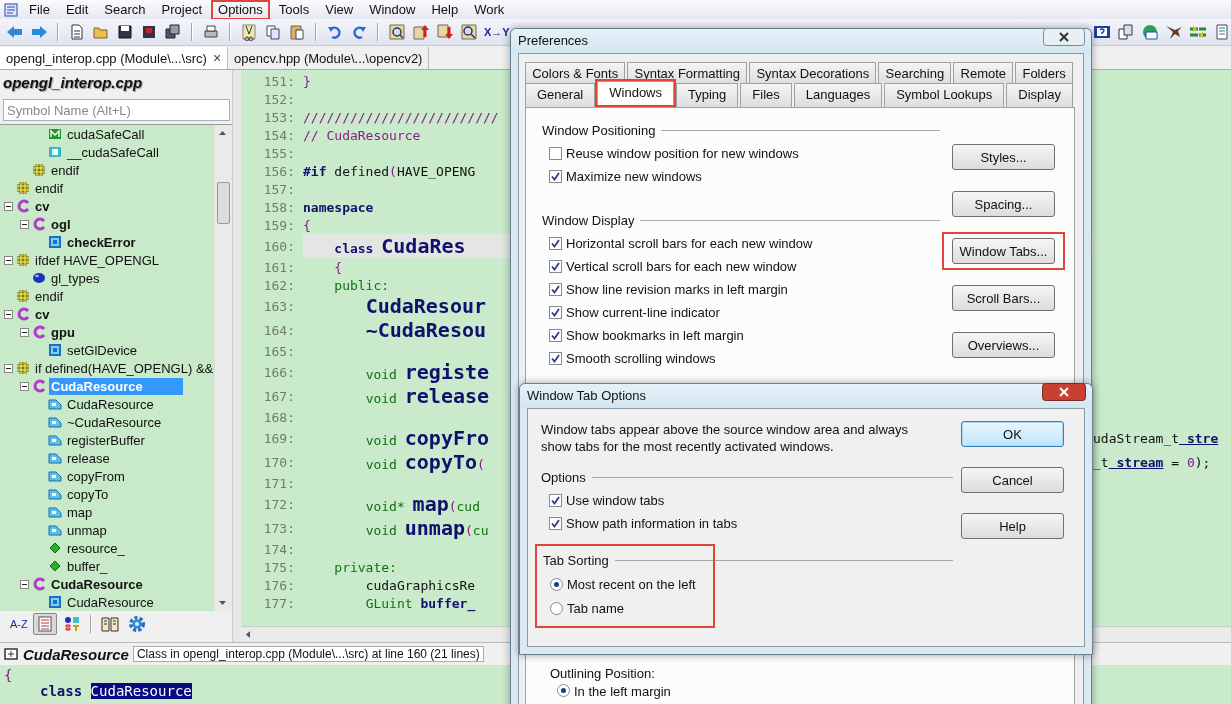 This screenshot has width=1231, height=704. I want to click on settings-tab: Windows, so click(636, 93).